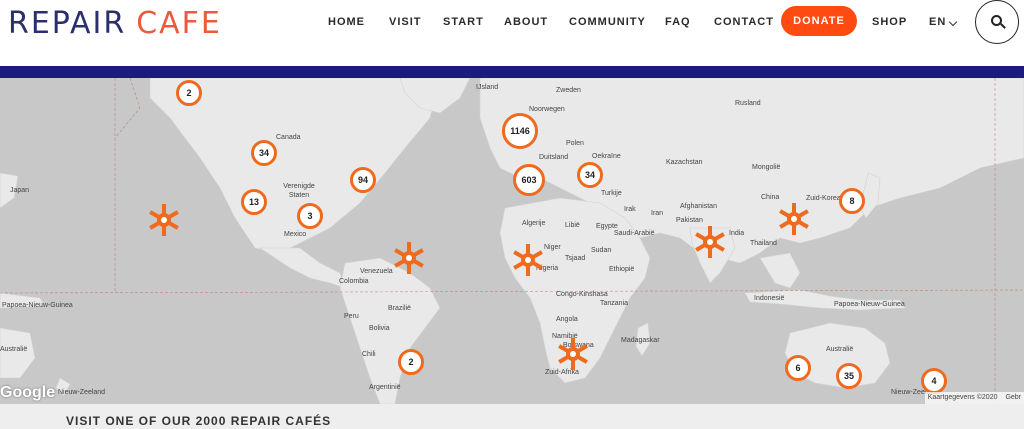  I want to click on map-attribution: Kaartgegevens ©2020 Gebr, so click(974, 398).